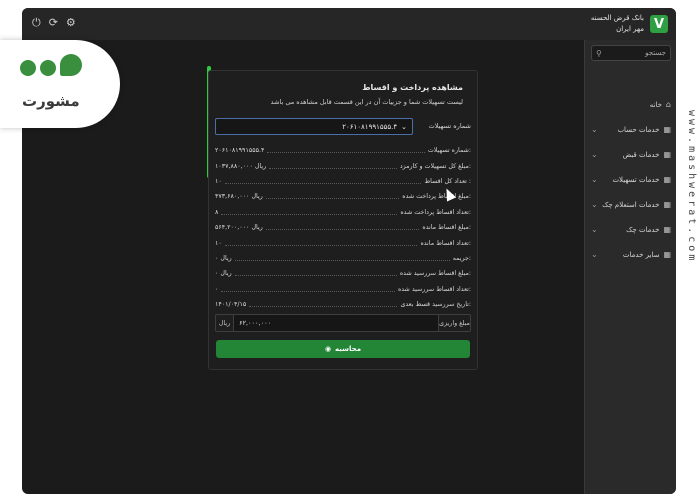  I want to click on home-icon: ⌂, so click(668, 104).